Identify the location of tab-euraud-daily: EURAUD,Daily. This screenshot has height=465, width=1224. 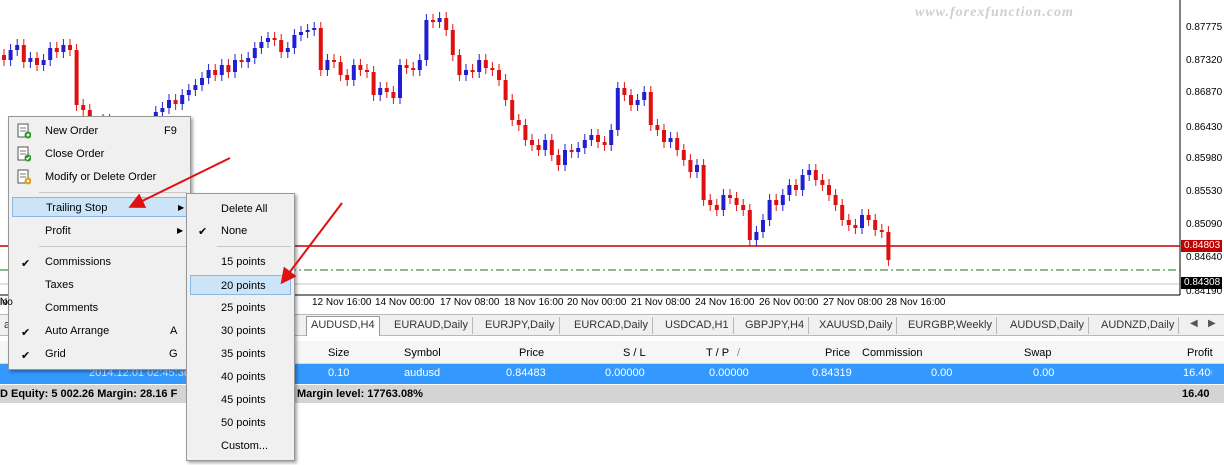
(431, 325).